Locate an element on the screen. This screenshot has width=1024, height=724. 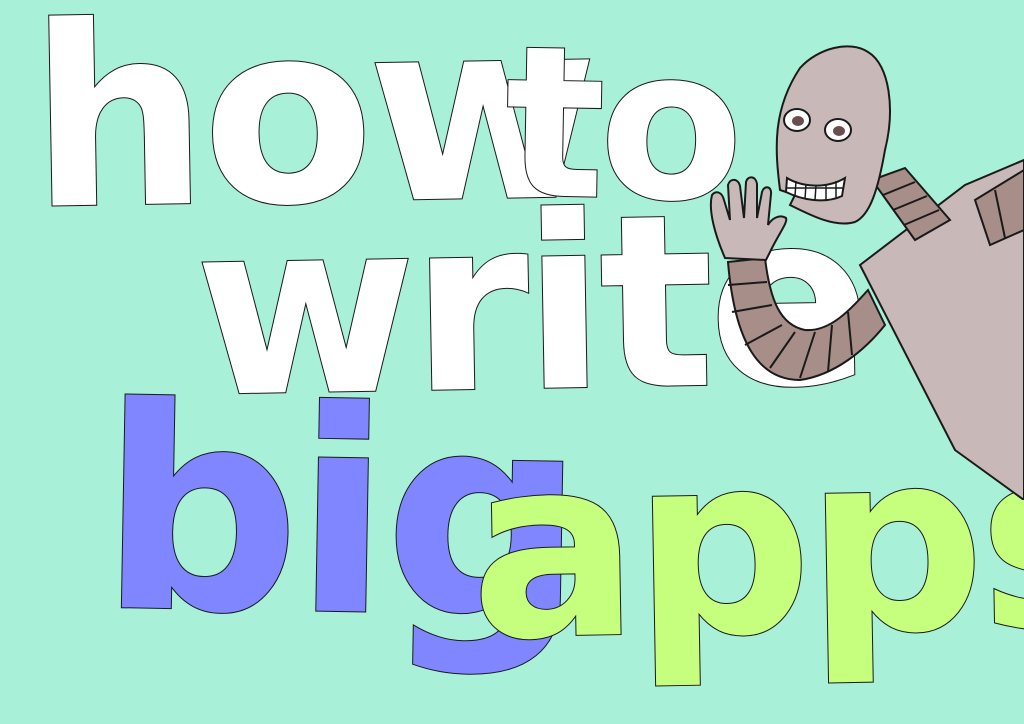
robot-hand is located at coordinates (748, 219).